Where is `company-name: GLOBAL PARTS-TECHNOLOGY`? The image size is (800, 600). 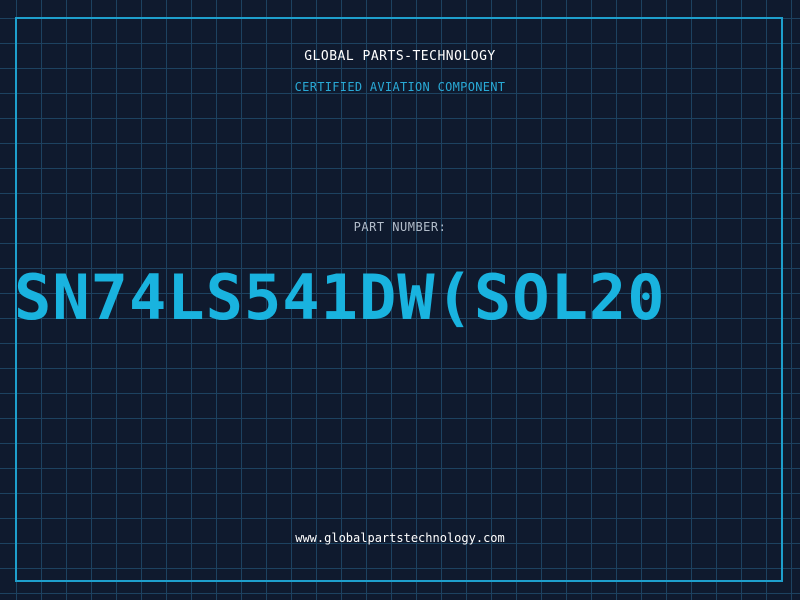
company-name: GLOBAL PARTS-TECHNOLOGY is located at coordinates (400, 56).